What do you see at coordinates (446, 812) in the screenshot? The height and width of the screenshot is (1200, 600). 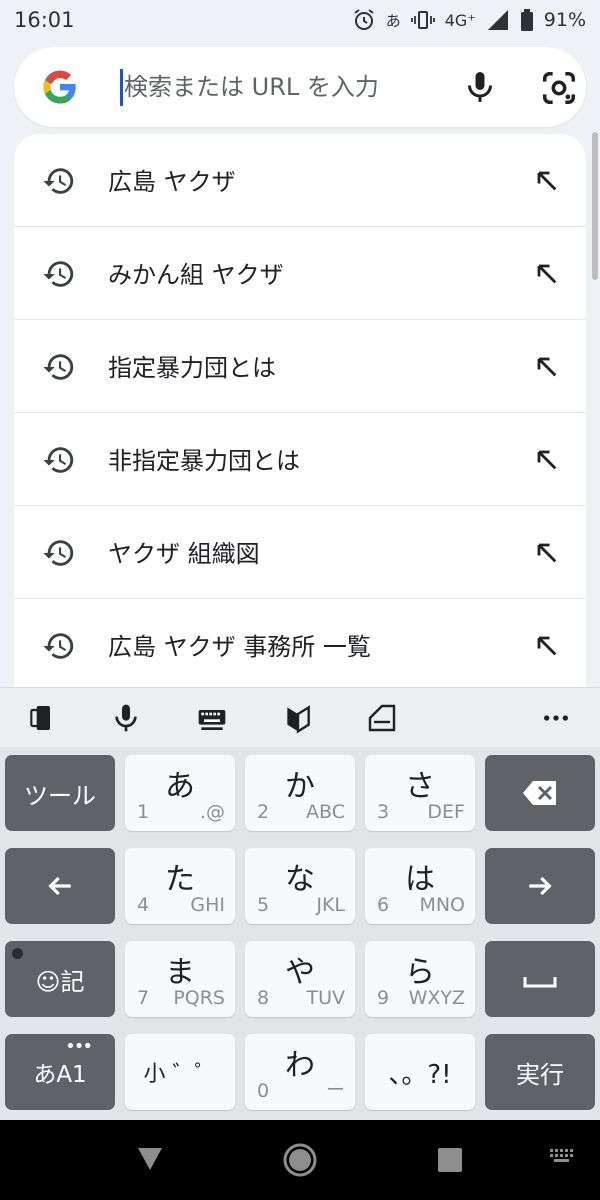 I see `key-sub-label: DEF` at bounding box center [446, 812].